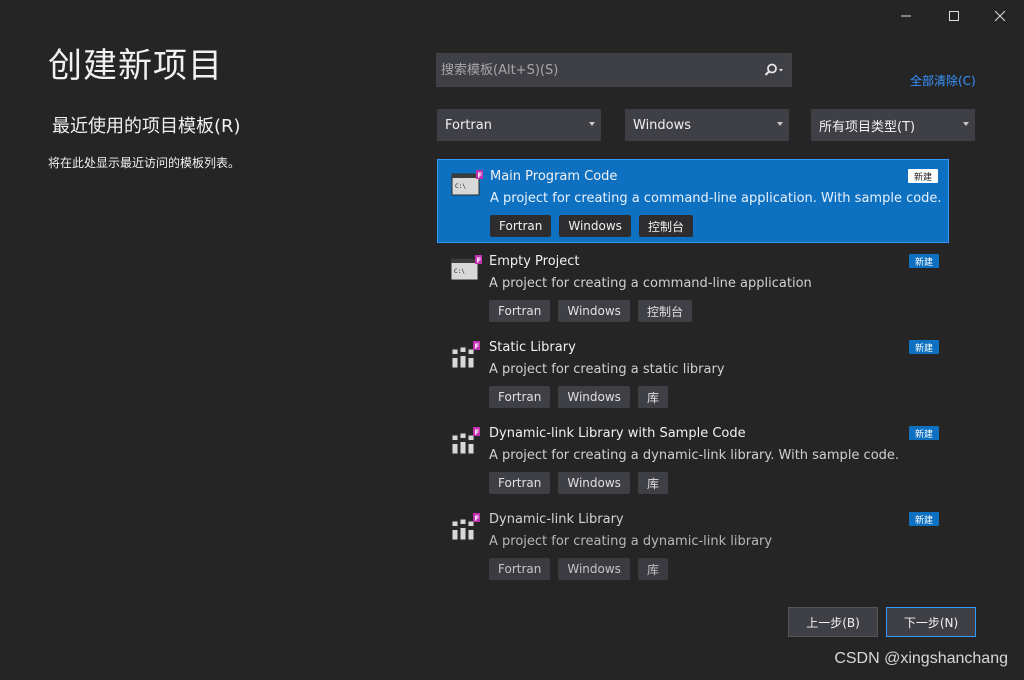 This screenshot has width=1024, height=680. Describe the element at coordinates (617, 433) in the screenshot. I see `template-name: Dynamic-link Library with Sample Code` at that location.